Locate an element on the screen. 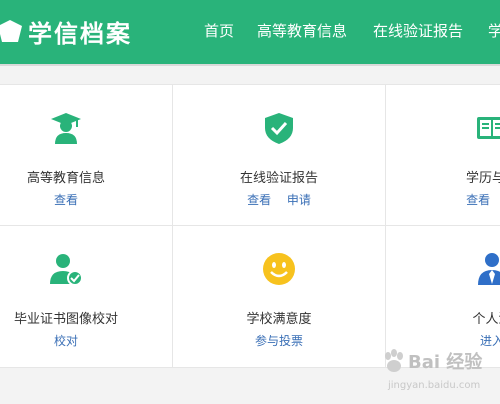 The width and height of the screenshot is (500, 404). watermark-text: Bai 经验 is located at coordinates (445, 362).